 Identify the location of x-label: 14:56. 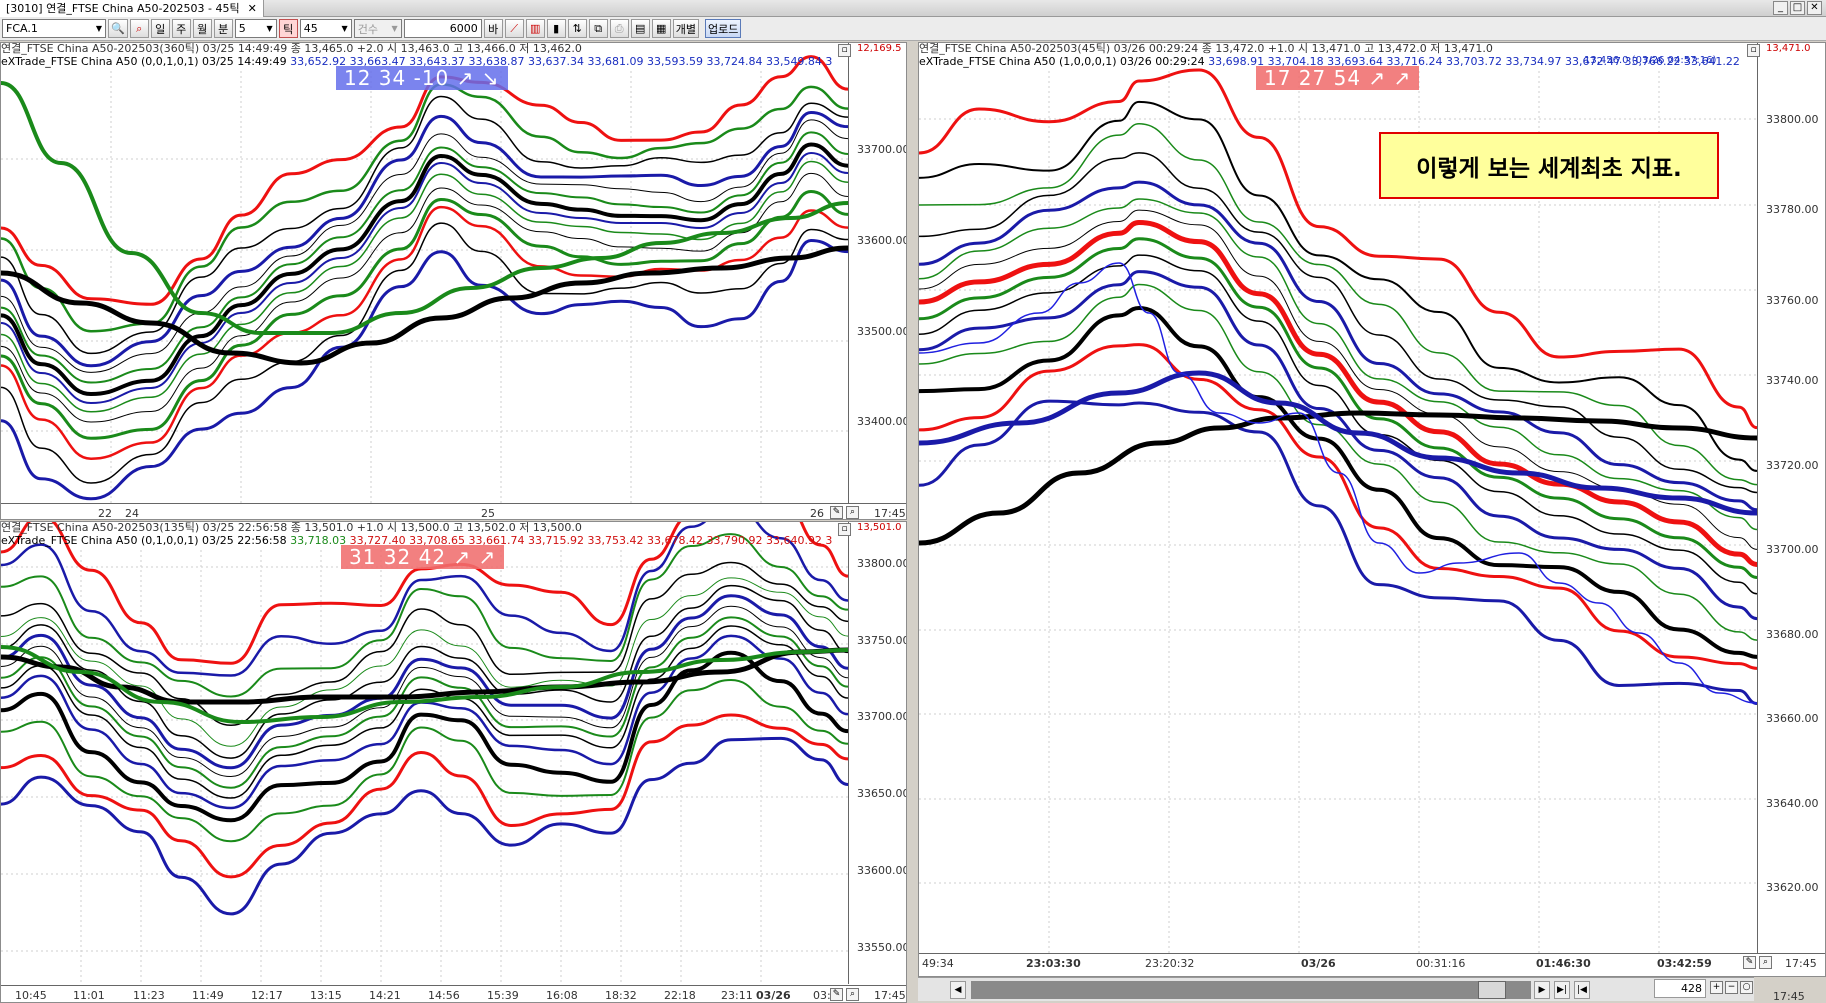
(444, 995).